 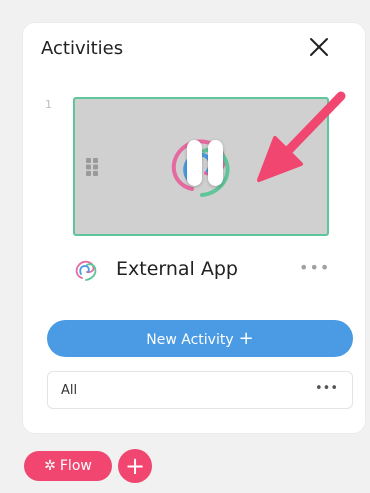 What do you see at coordinates (92, 167) in the screenshot?
I see `drag-handle-icon` at bounding box center [92, 167].